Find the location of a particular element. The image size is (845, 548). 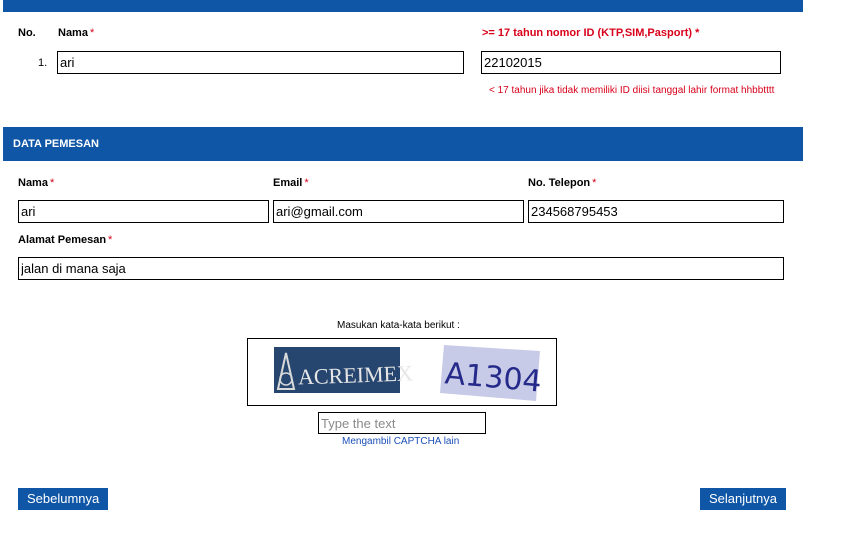

nama-label-text: Nama is located at coordinates (33, 183).